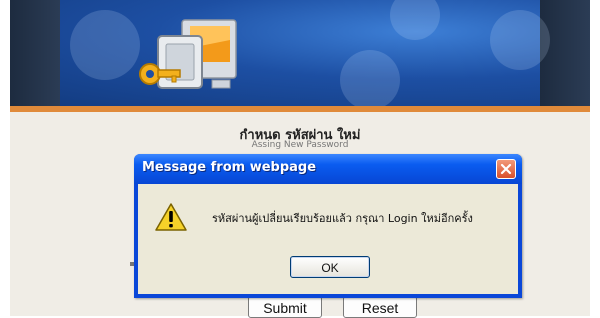 The width and height of the screenshot is (600, 318). I want to click on key-computer-logo-icon, so click(188, 54).